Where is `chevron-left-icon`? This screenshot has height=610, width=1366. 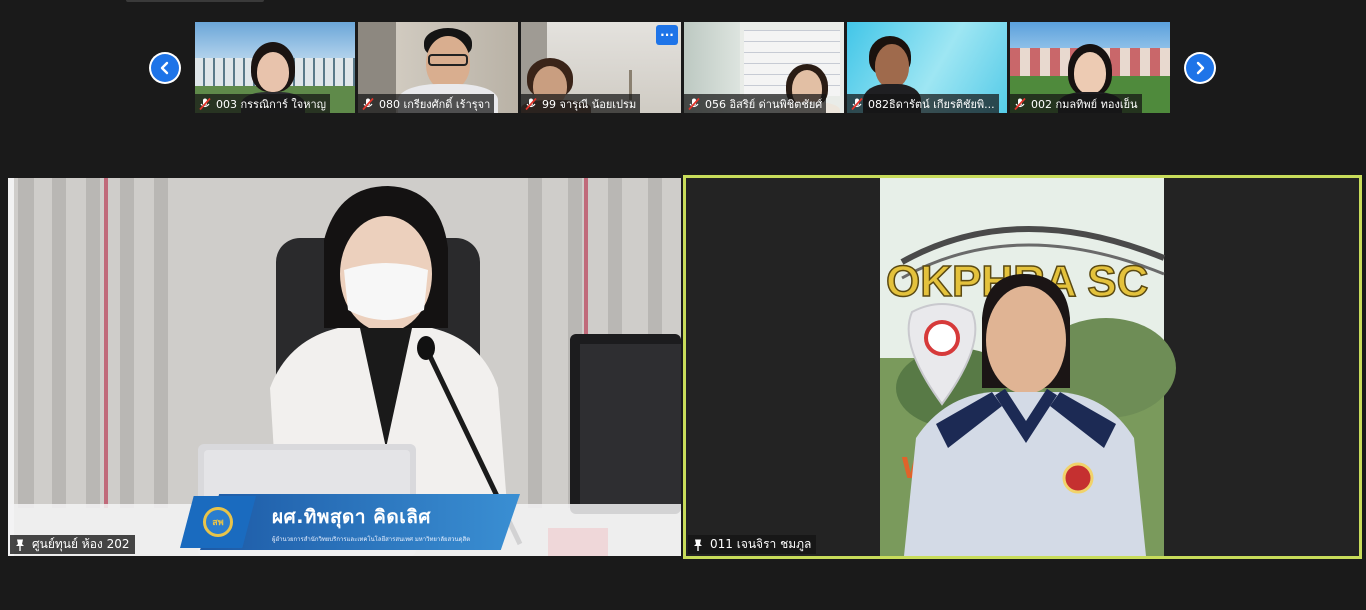
chevron-left-icon is located at coordinates (165, 68).